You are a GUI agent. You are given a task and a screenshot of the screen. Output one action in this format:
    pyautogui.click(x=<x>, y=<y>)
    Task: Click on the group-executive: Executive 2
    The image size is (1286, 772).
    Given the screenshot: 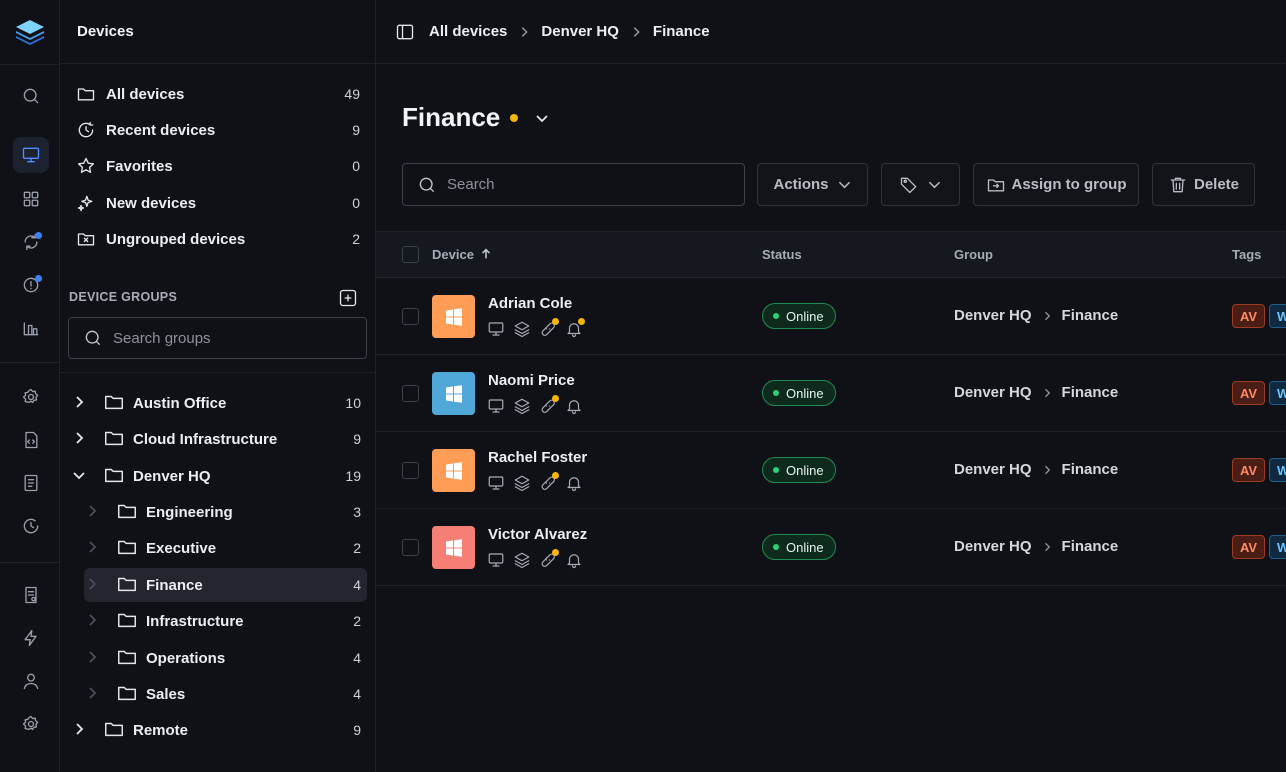 What is the action you would take?
    pyautogui.click(x=222, y=548)
    